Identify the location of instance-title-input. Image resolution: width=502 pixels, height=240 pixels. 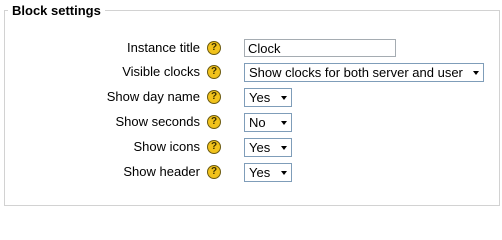
(320, 48).